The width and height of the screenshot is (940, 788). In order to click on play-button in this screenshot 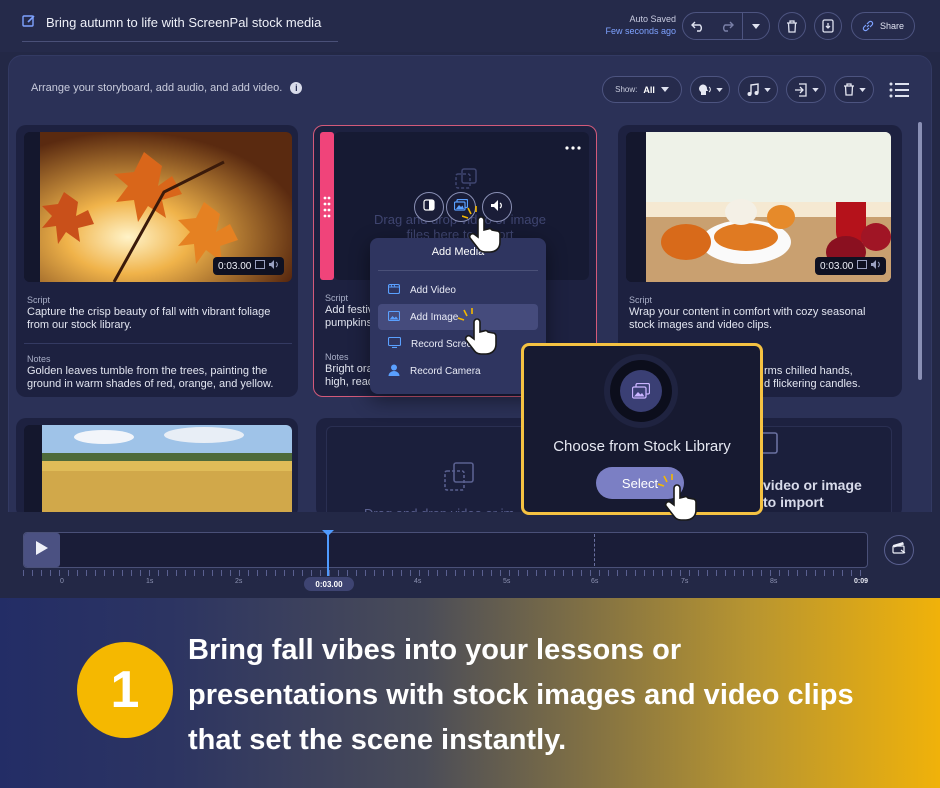, I will do `click(42, 550)`.